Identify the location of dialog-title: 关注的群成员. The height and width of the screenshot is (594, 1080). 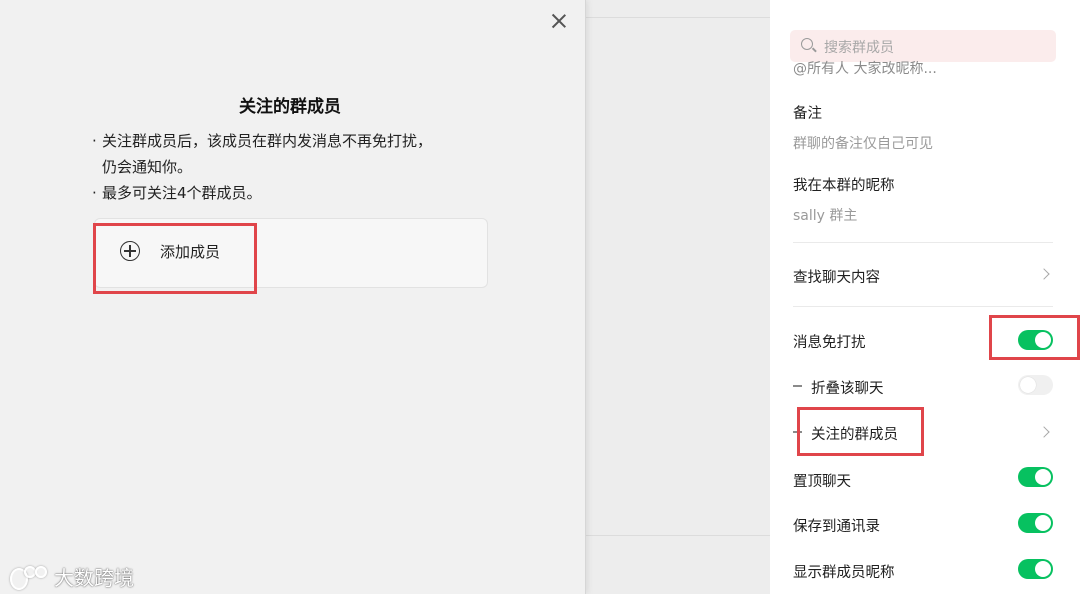
(290, 107).